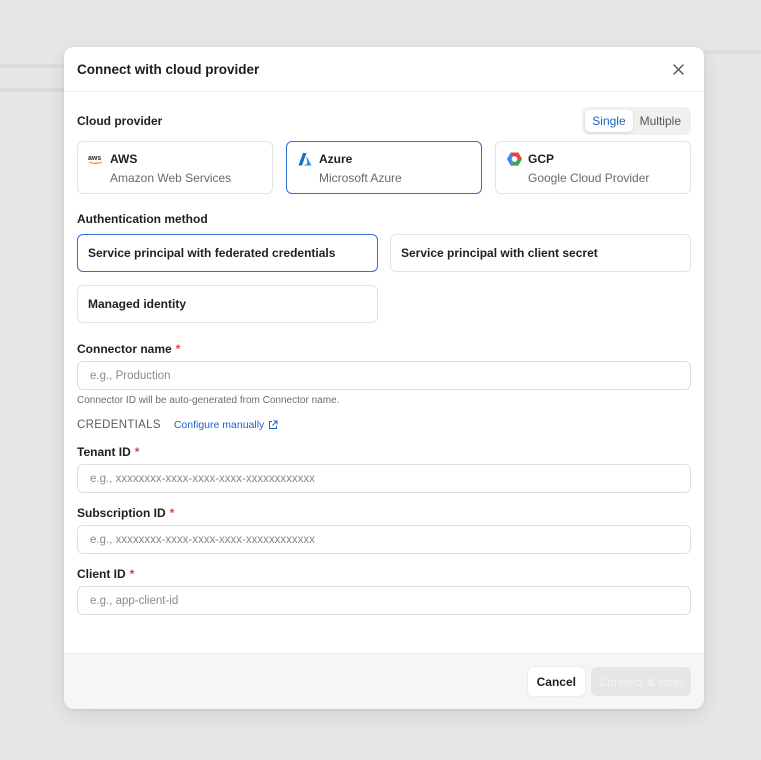 Image resolution: width=761 pixels, height=760 pixels. I want to click on provider-card-azure: Azure Microsoft Azure, so click(384, 167).